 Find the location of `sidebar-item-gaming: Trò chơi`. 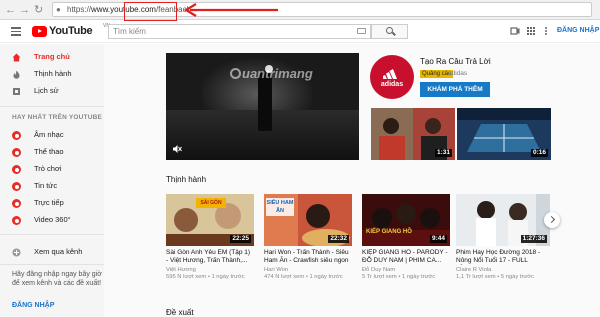

sidebar-item-gaming: Trò chơi is located at coordinates (52, 169).